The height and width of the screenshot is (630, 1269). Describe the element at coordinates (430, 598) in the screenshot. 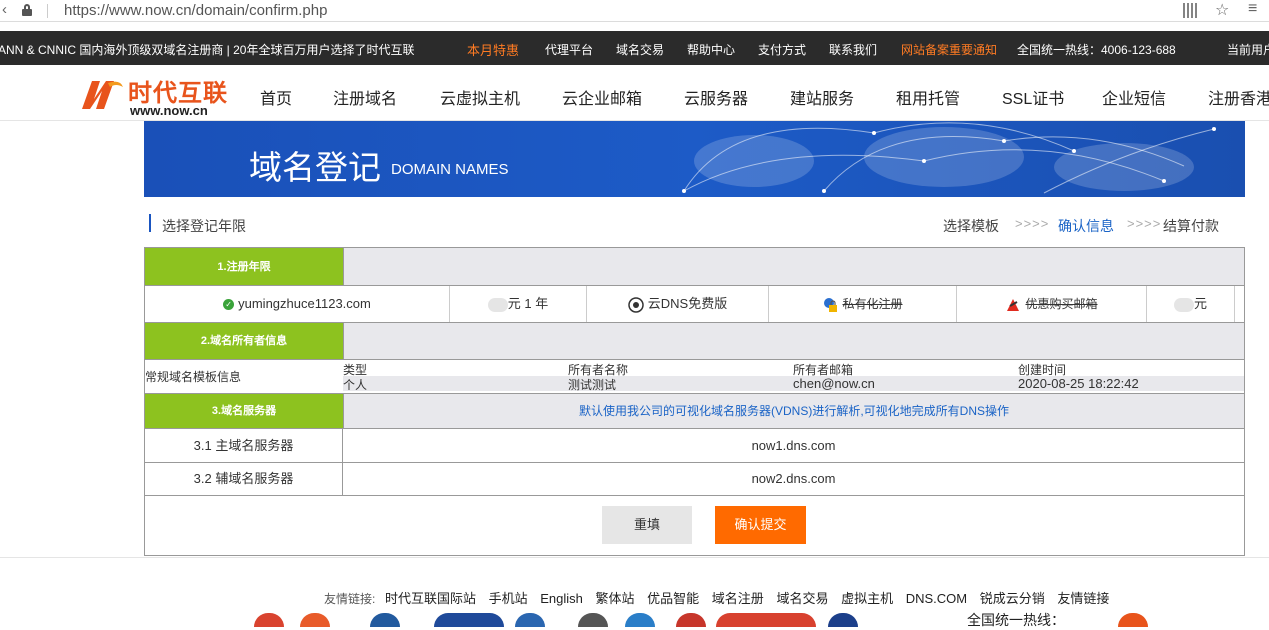

I see `footer-link: 时代互联国际站` at that location.